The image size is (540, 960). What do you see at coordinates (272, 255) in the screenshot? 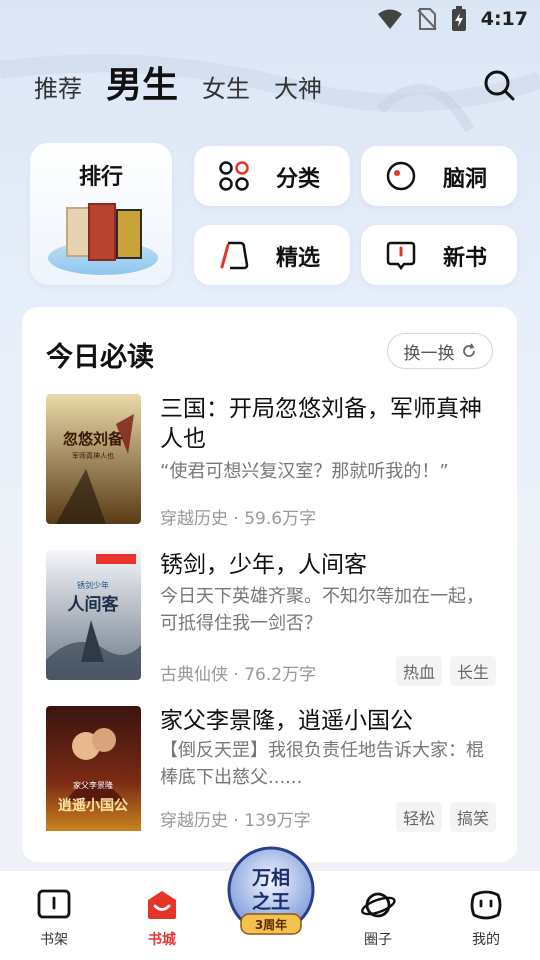
I see `featured-button: 精选` at bounding box center [272, 255].